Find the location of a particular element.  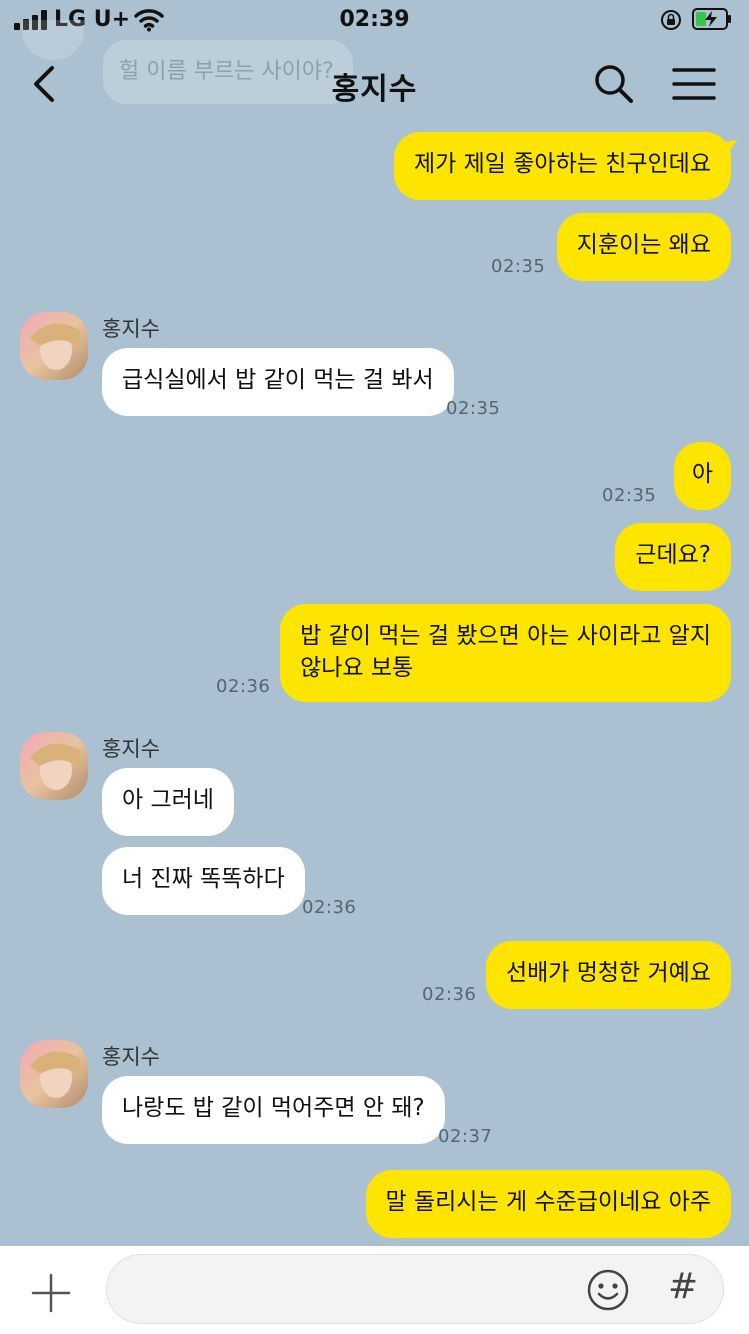

my-message-bubble: 근데요? is located at coordinates (673, 557).